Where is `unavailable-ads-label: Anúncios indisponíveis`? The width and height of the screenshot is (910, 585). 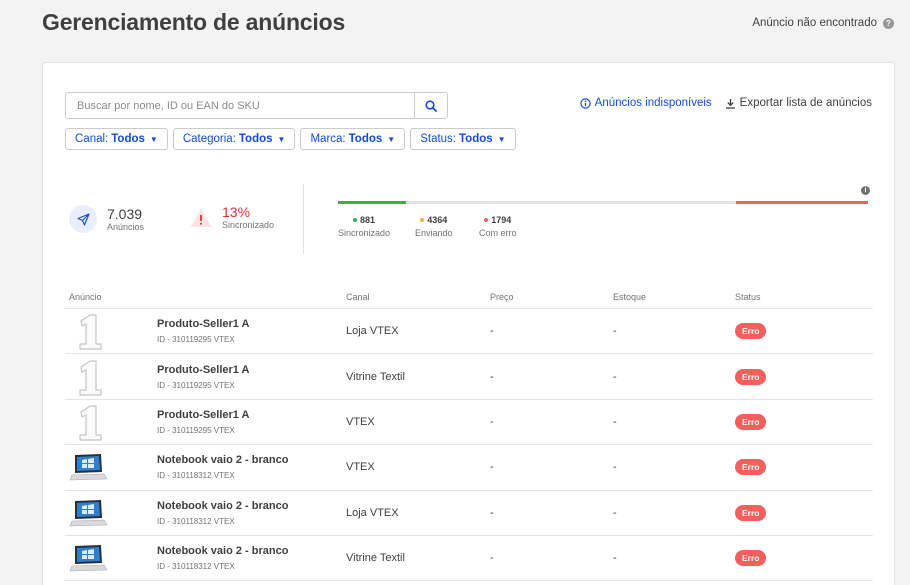
unavailable-ads-label: Anúncios indisponíveis is located at coordinates (653, 103).